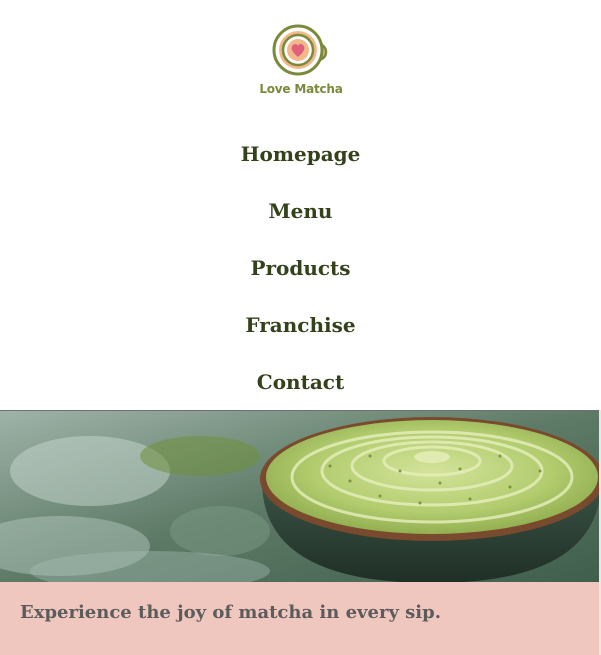  I want to click on nav-item-products: Products, so click(300, 277).